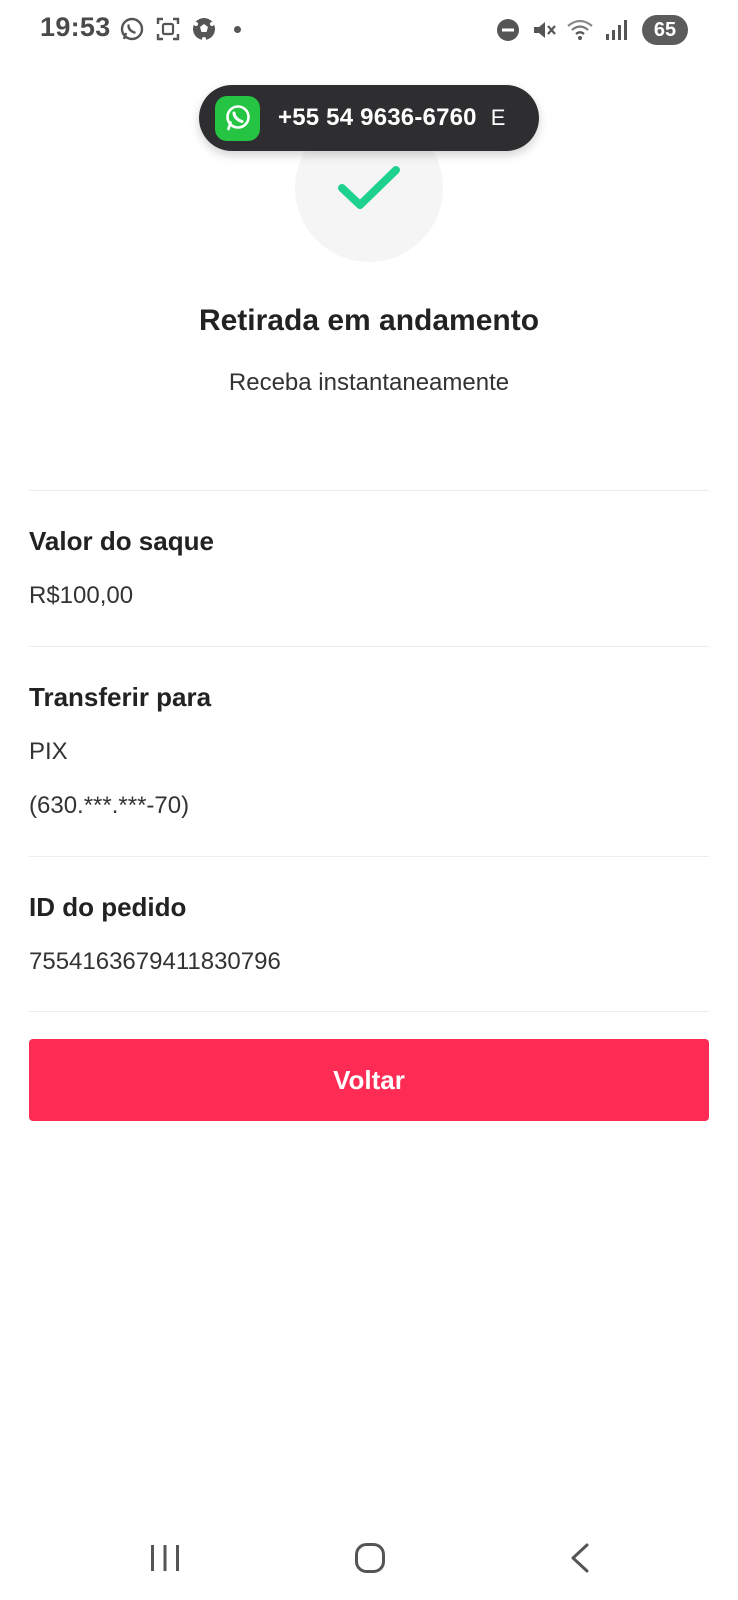 Image resolution: width=738 pixels, height=1600 pixels. What do you see at coordinates (369, 187) in the screenshot?
I see `check-icon` at bounding box center [369, 187].